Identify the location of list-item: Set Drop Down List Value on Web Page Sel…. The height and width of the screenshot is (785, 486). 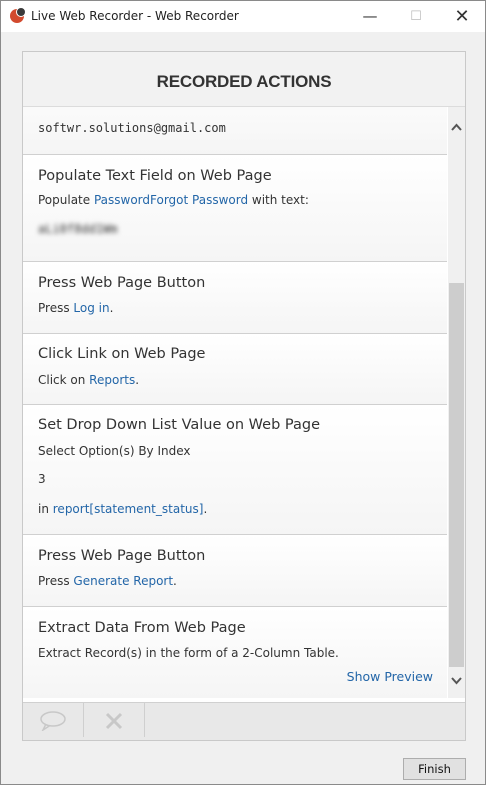
(235, 470).